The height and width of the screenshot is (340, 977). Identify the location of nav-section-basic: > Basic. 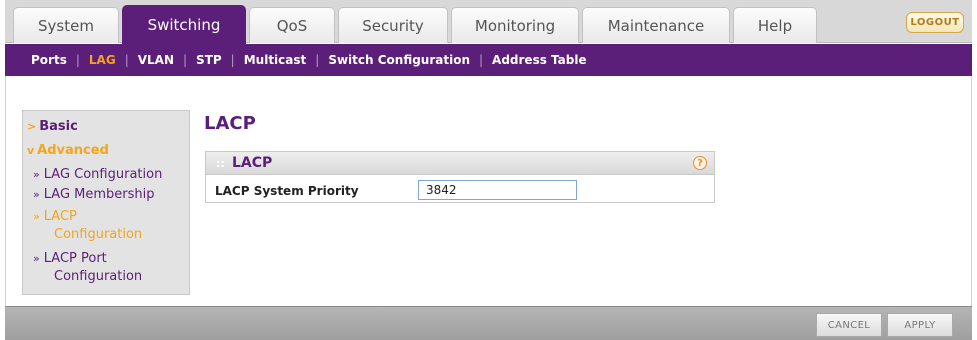
(52, 126).